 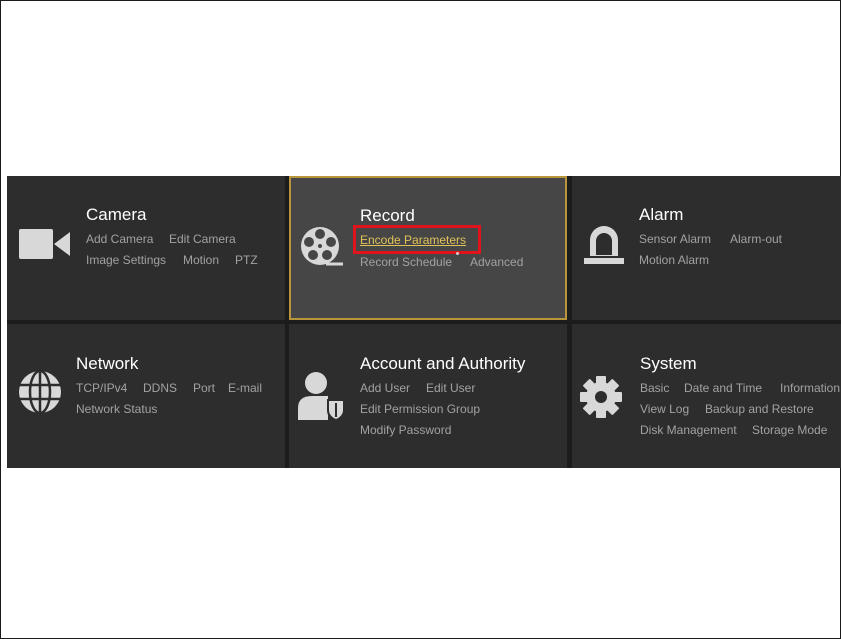 What do you see at coordinates (756, 239) in the screenshot?
I see `alarm-out-link: Alarm-out` at bounding box center [756, 239].